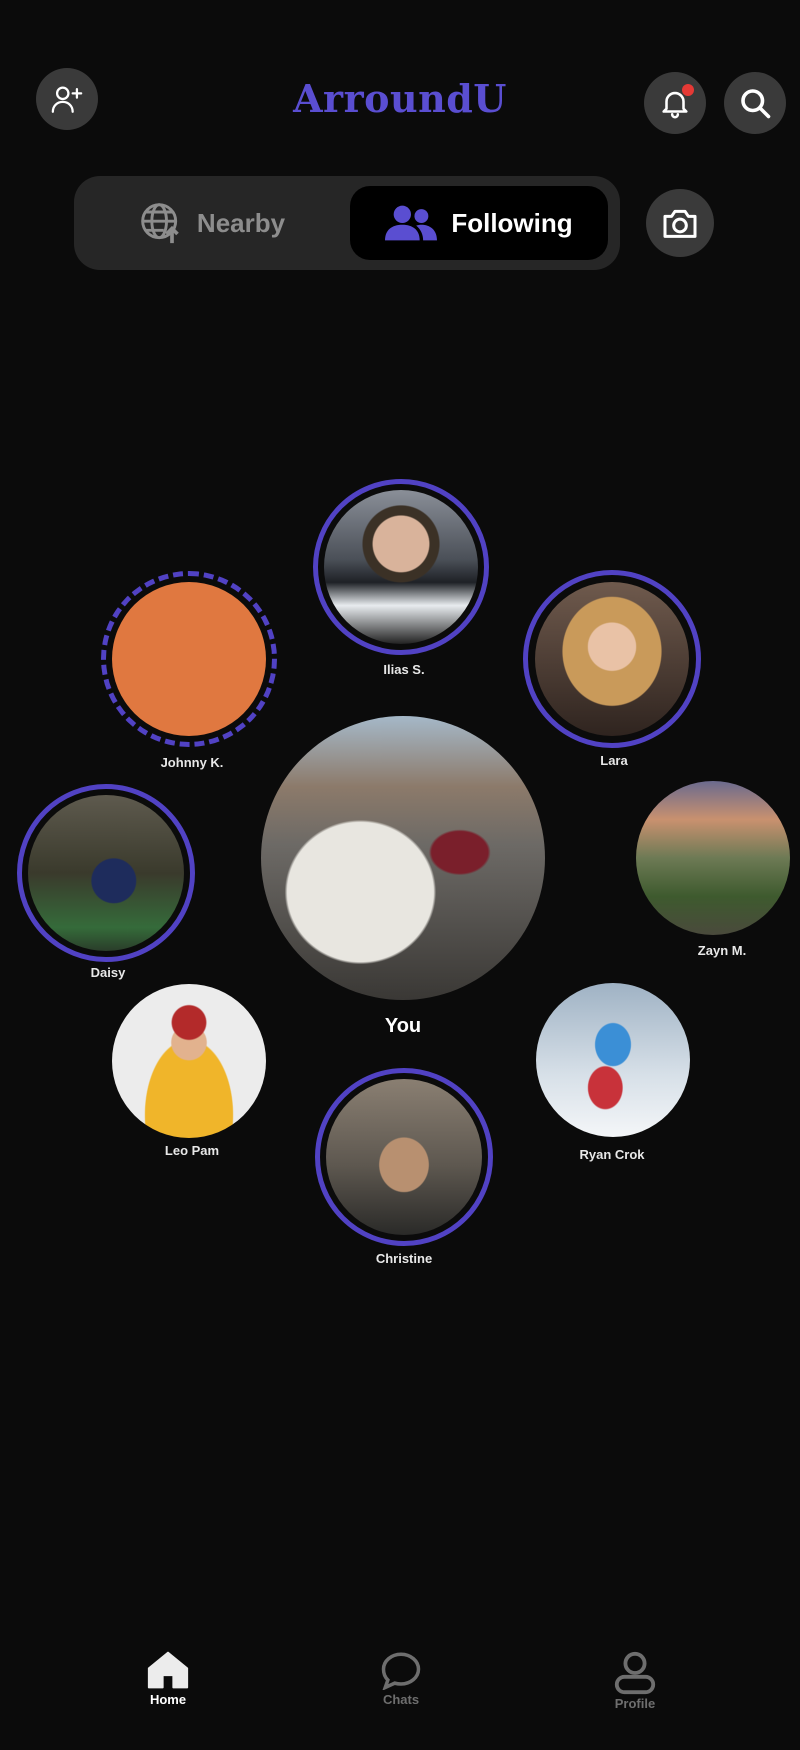 Image resolution: width=800 pixels, height=1750 pixels. What do you see at coordinates (241, 222) in the screenshot?
I see `tab-nearby-label: Nearby` at bounding box center [241, 222].